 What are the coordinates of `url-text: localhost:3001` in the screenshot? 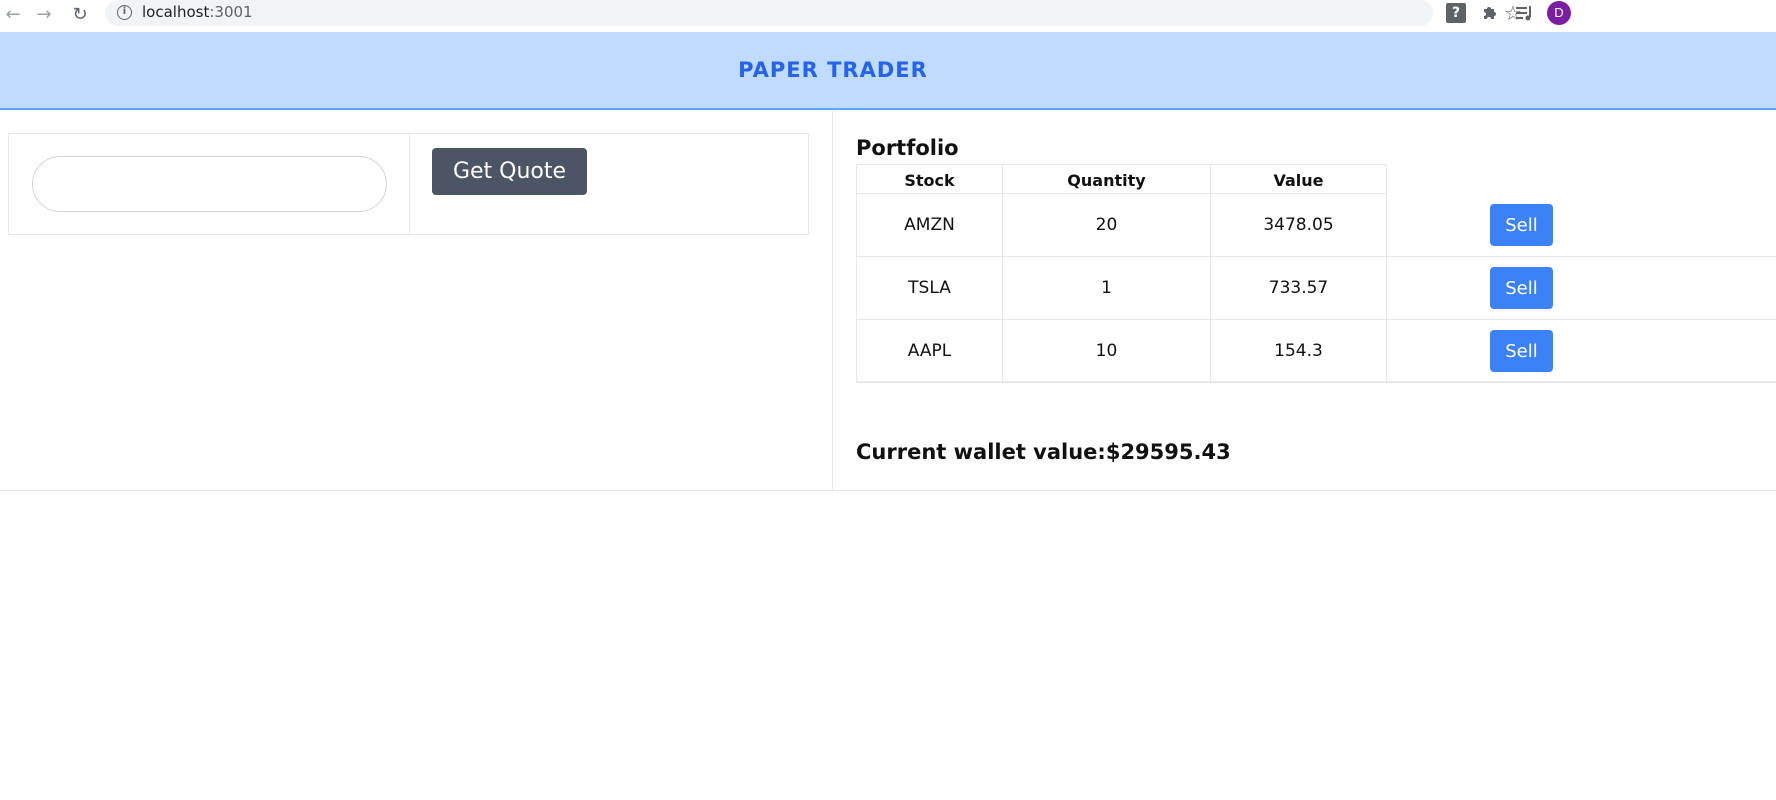 It's located at (197, 12).